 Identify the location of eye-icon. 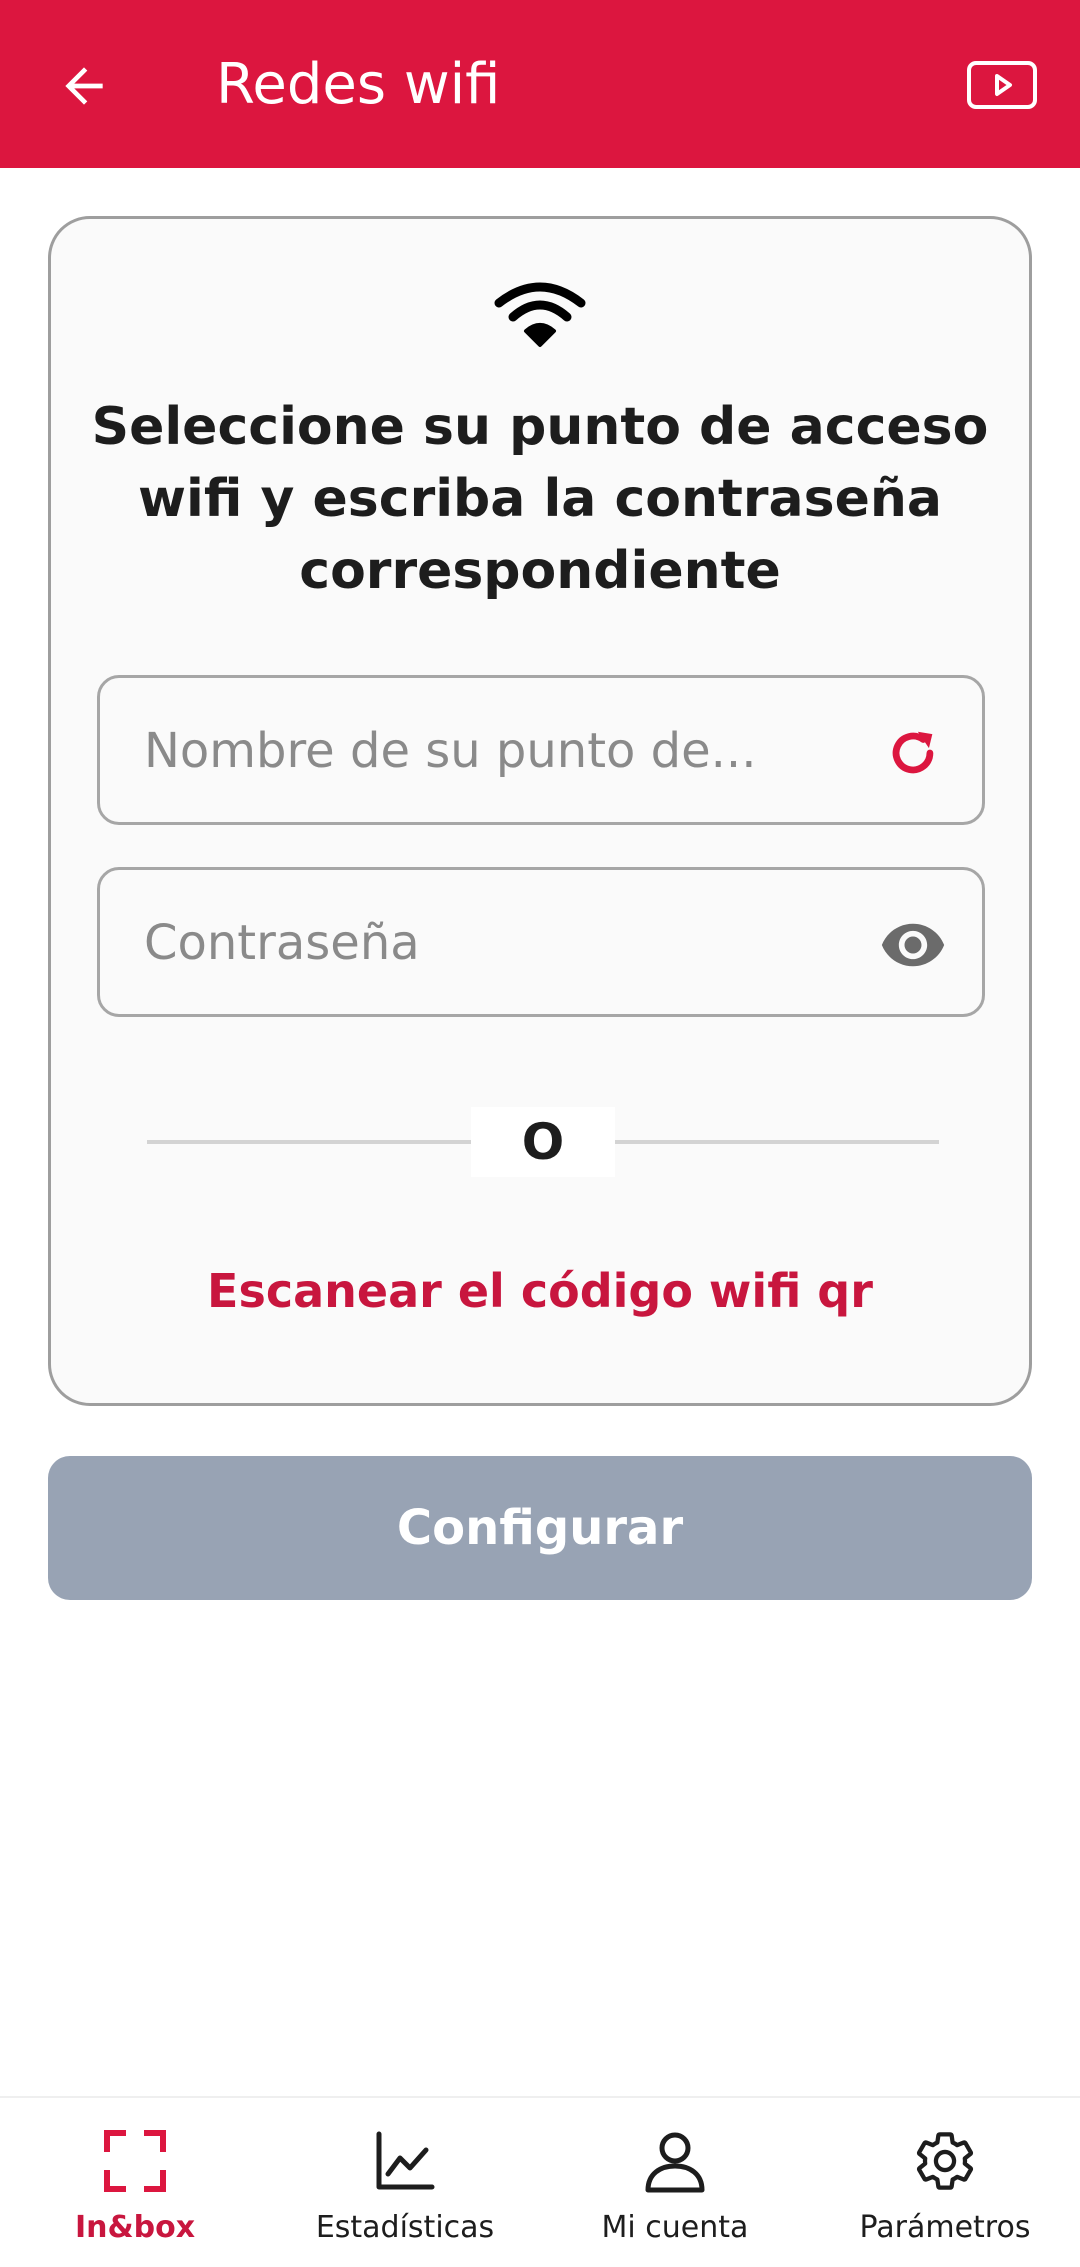
(913, 945).